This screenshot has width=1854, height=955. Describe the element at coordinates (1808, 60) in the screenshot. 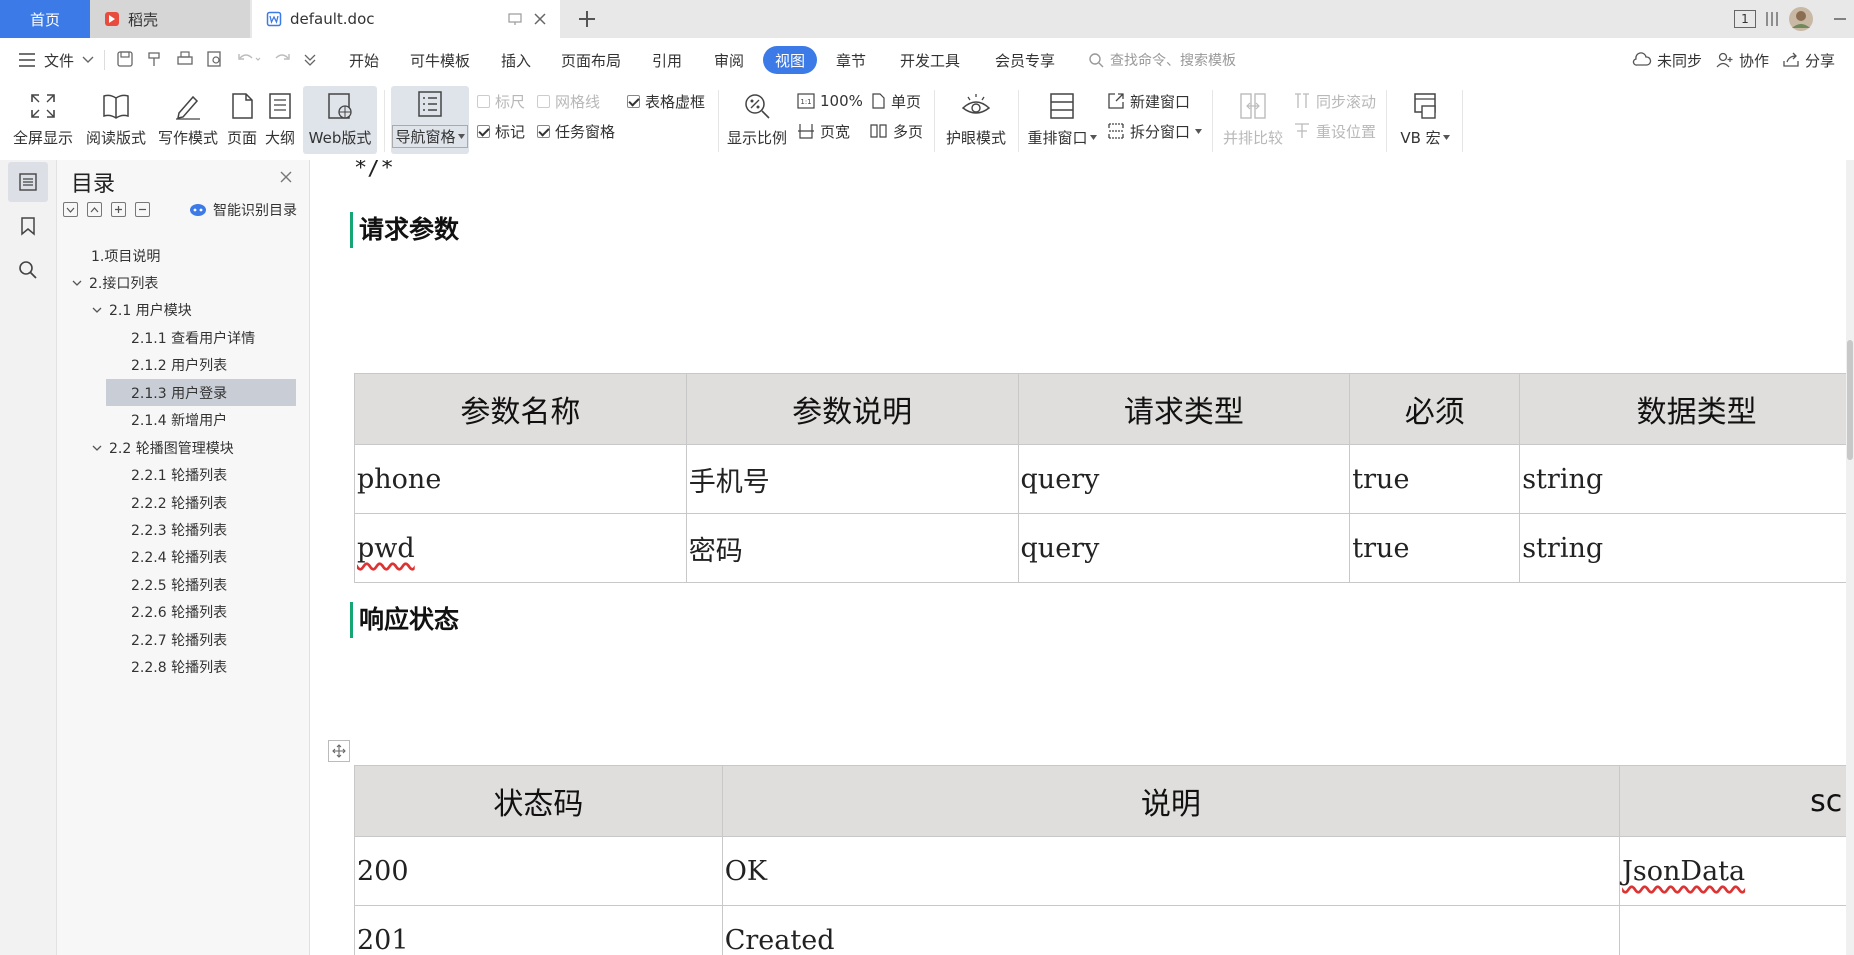

I see `share-button: 分享` at that location.